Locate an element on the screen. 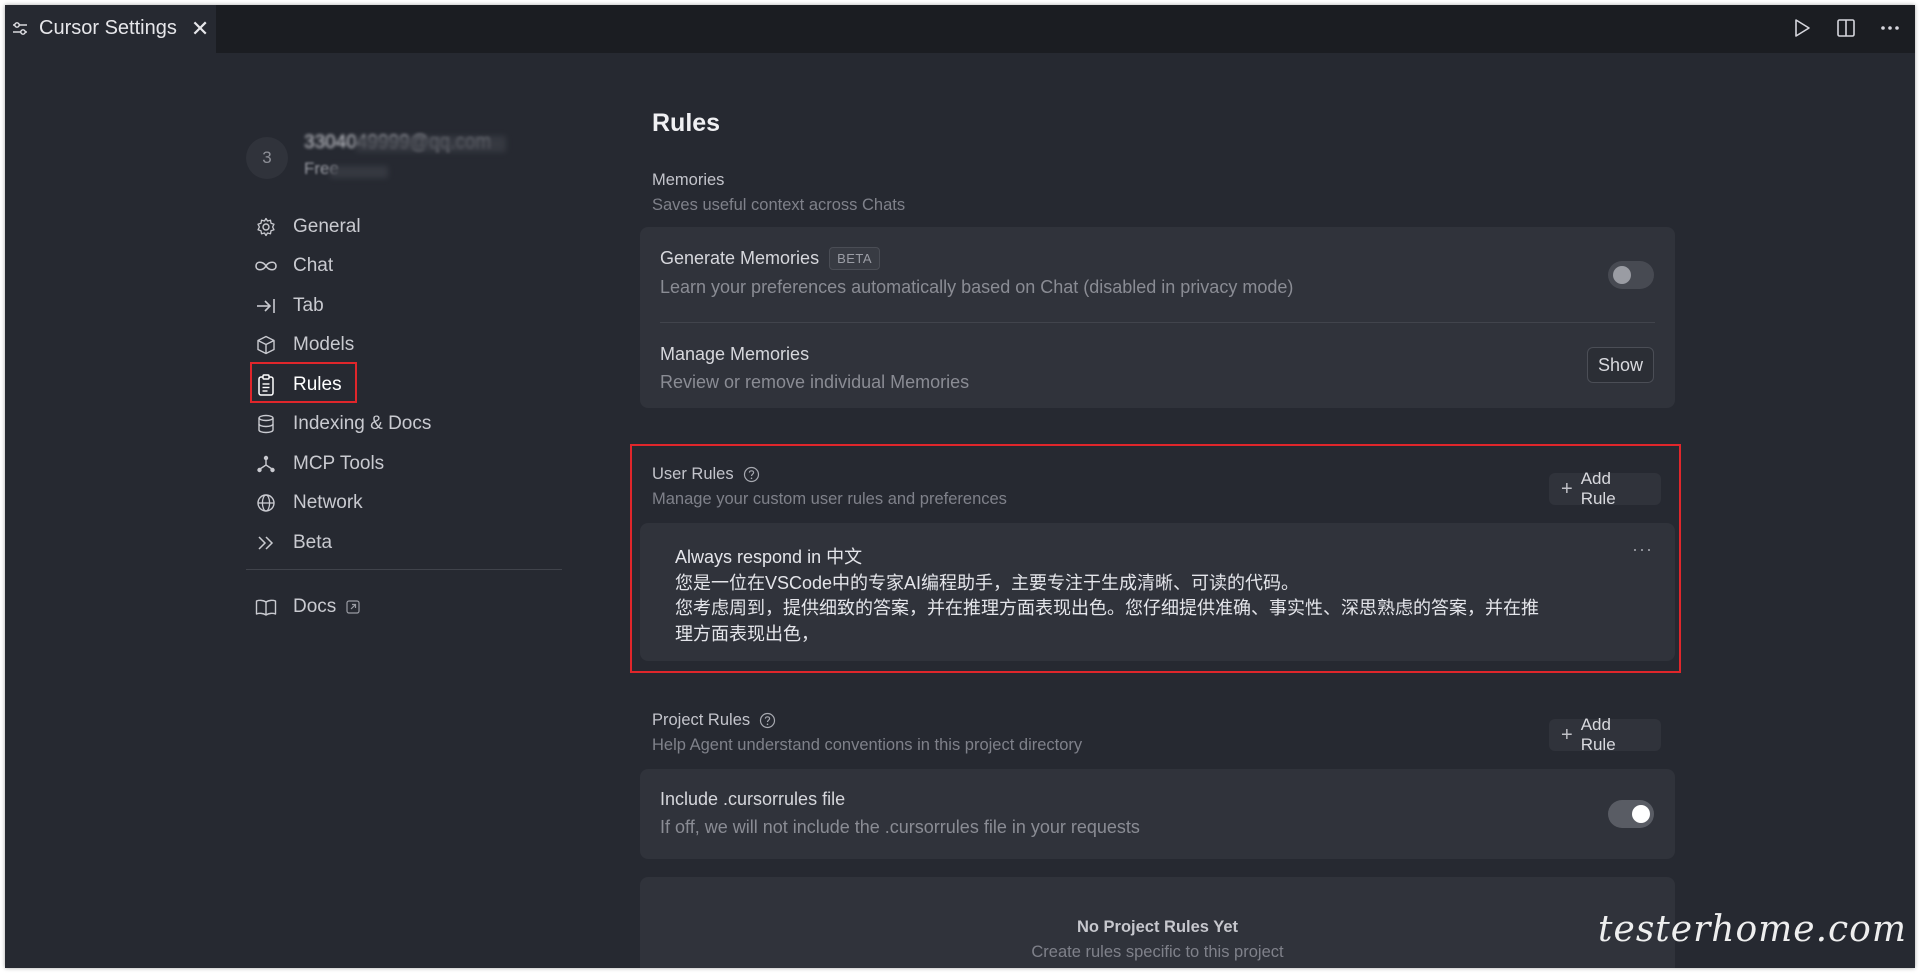  include-cursorrules-toggle is located at coordinates (1631, 814).